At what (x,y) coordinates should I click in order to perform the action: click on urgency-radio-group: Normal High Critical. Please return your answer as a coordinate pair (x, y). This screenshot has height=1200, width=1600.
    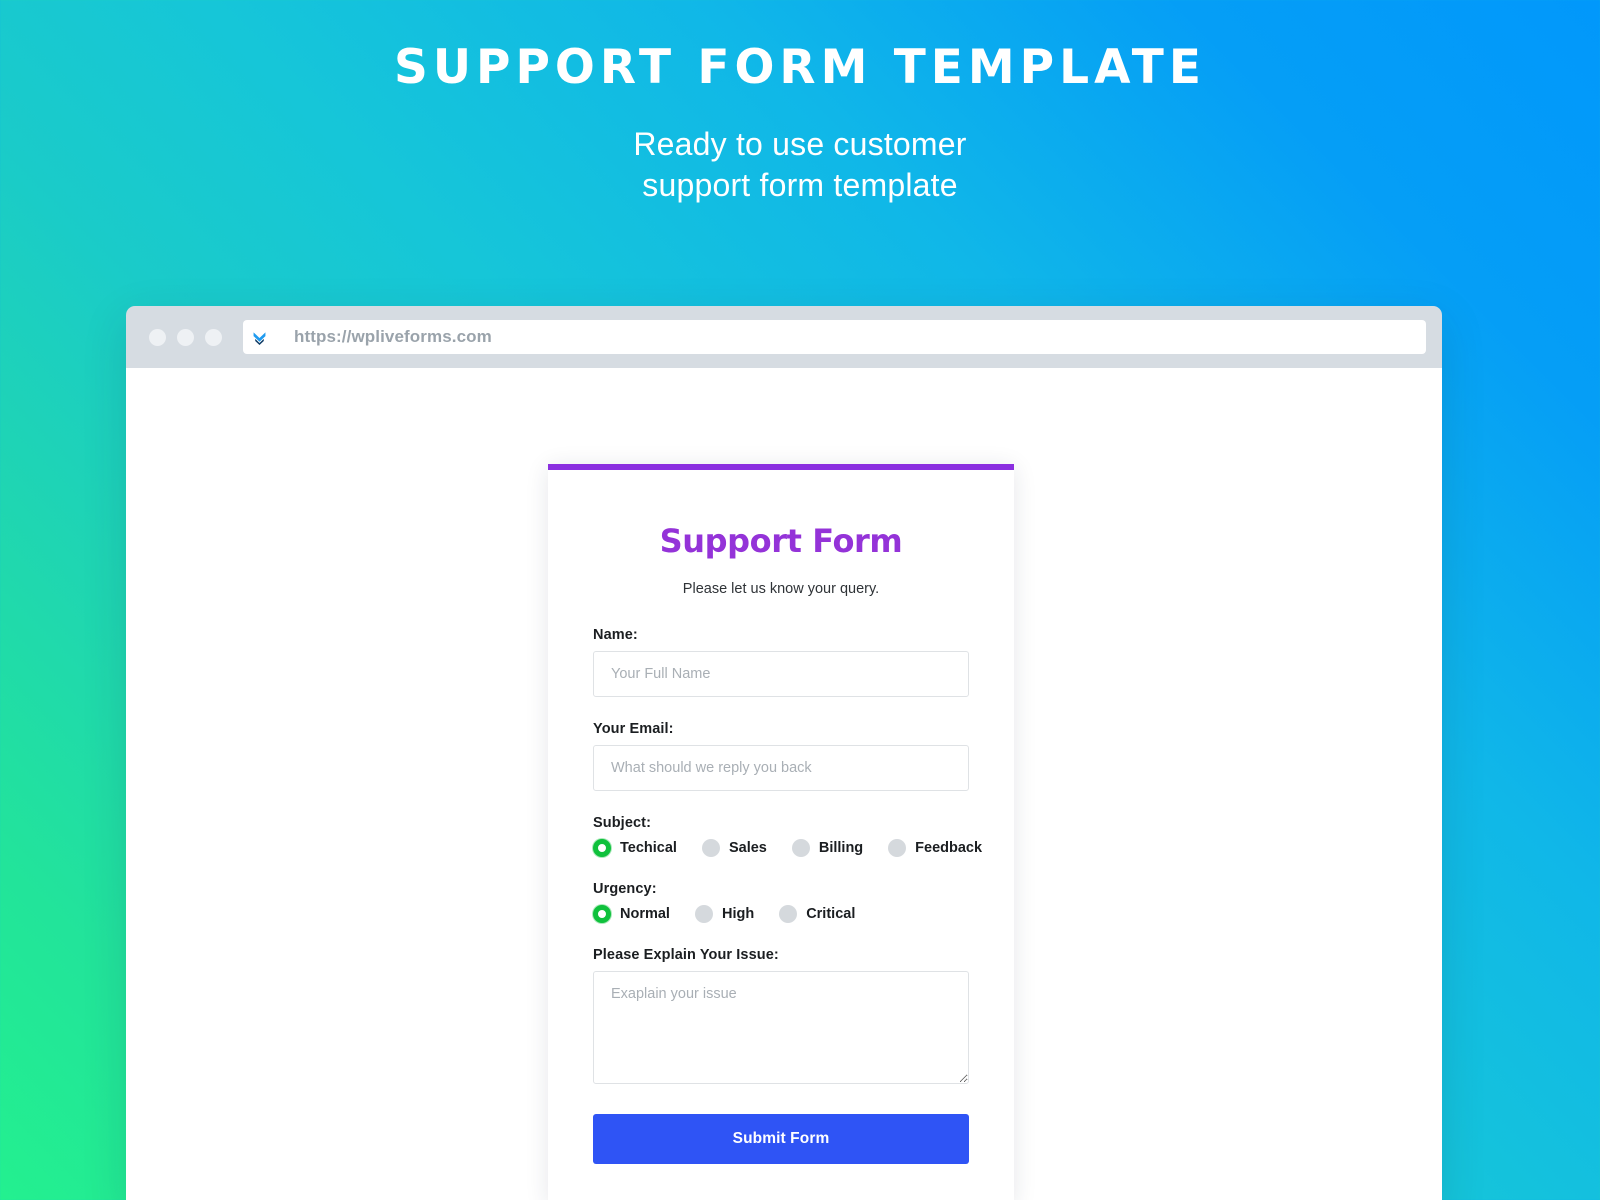
    Looking at the image, I should click on (781, 914).